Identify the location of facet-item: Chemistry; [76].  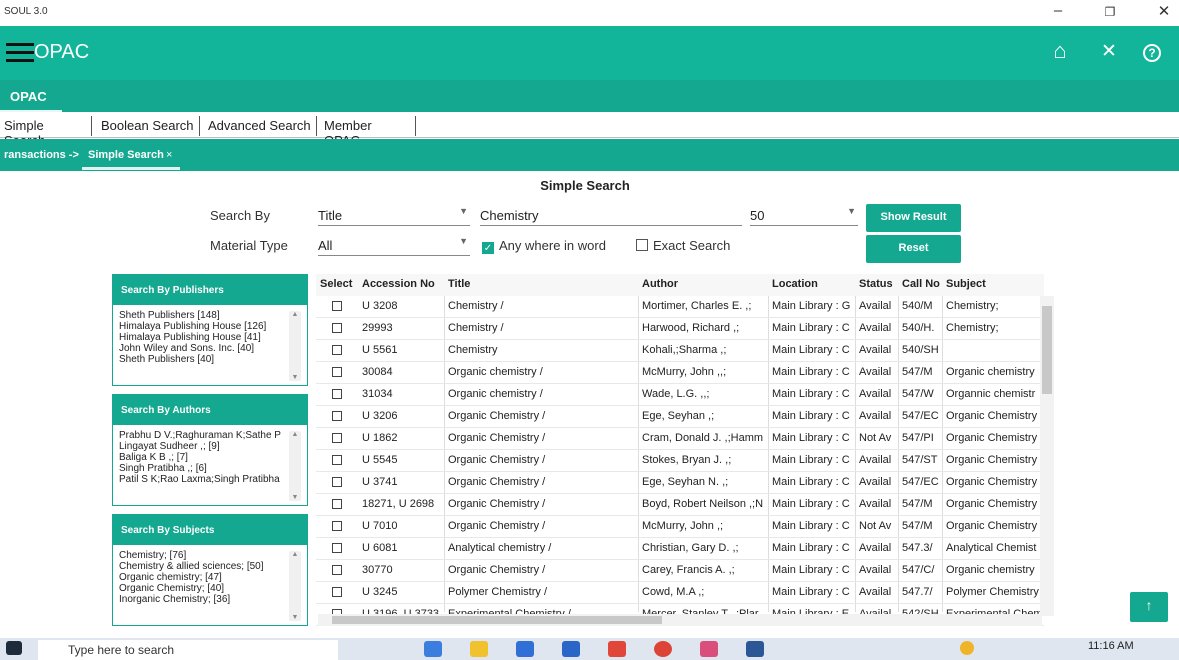
(205, 555).